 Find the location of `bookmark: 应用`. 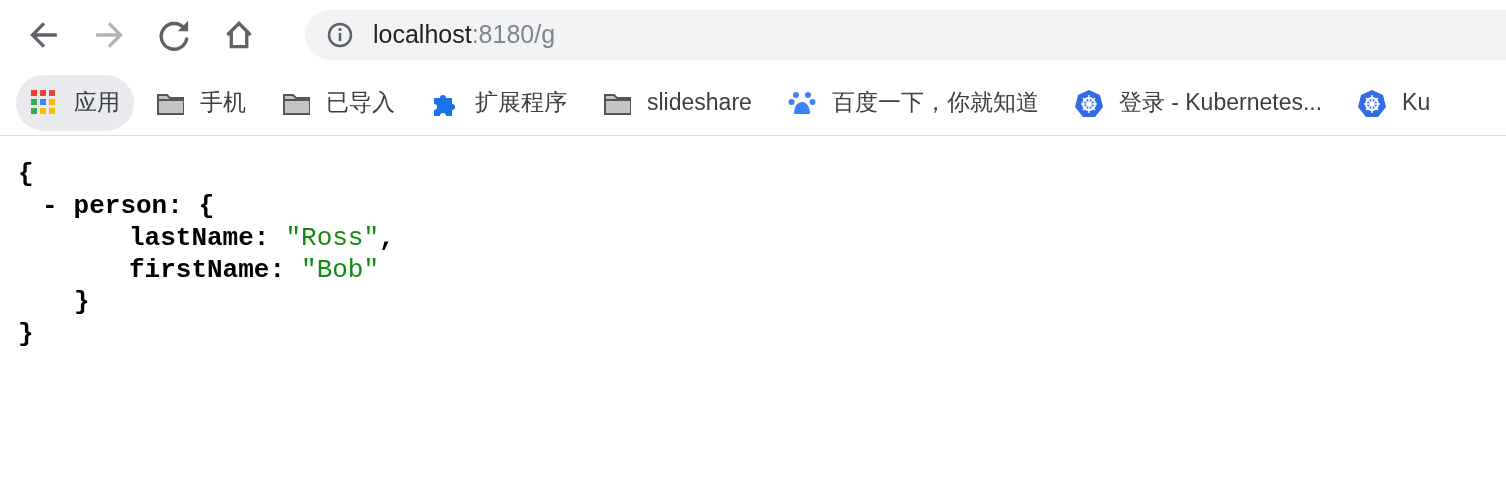

bookmark: 应用 is located at coordinates (75, 102).